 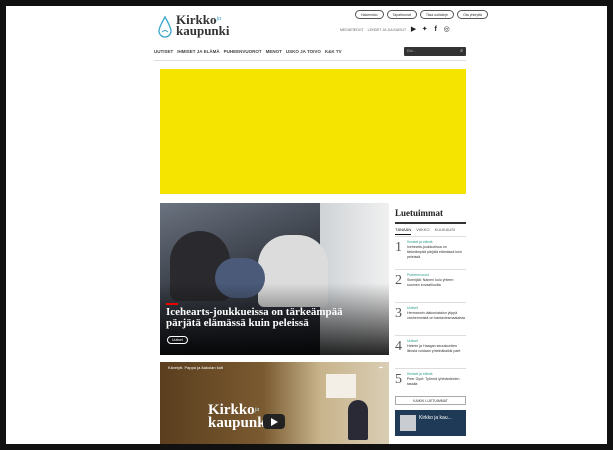 What do you see at coordinates (303, 51) in the screenshot?
I see `nav-item-usko: USKO JA TOIVO` at bounding box center [303, 51].